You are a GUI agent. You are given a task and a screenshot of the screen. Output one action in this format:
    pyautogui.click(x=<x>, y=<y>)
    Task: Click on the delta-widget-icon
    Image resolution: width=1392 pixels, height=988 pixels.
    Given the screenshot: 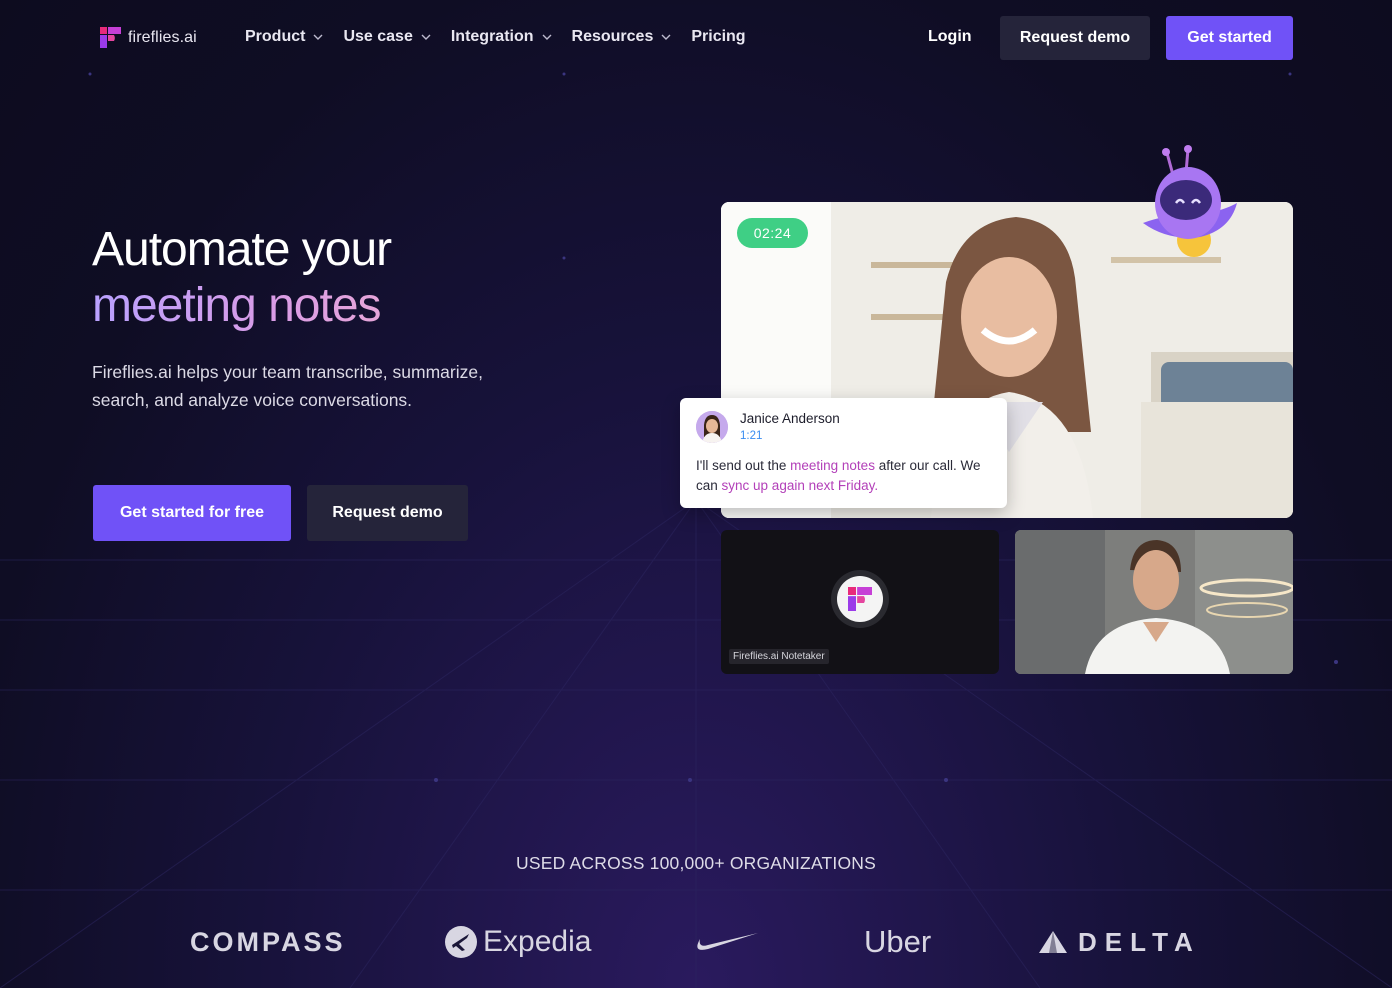 What is the action you would take?
    pyautogui.click(x=1053, y=942)
    